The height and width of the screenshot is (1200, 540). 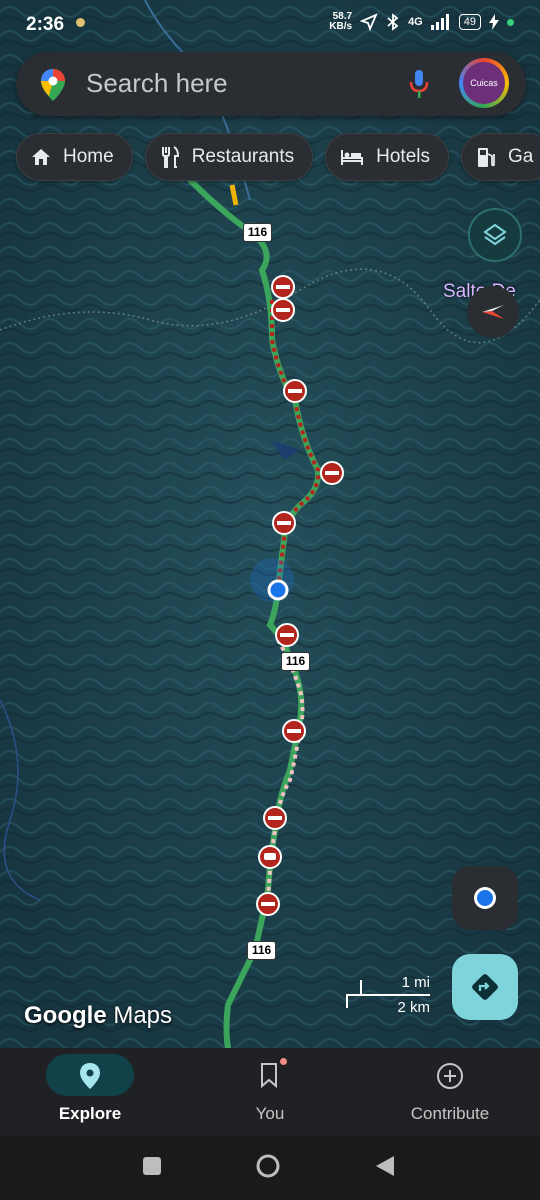 I want to click on bluetooth-icon, so click(x=393, y=22).